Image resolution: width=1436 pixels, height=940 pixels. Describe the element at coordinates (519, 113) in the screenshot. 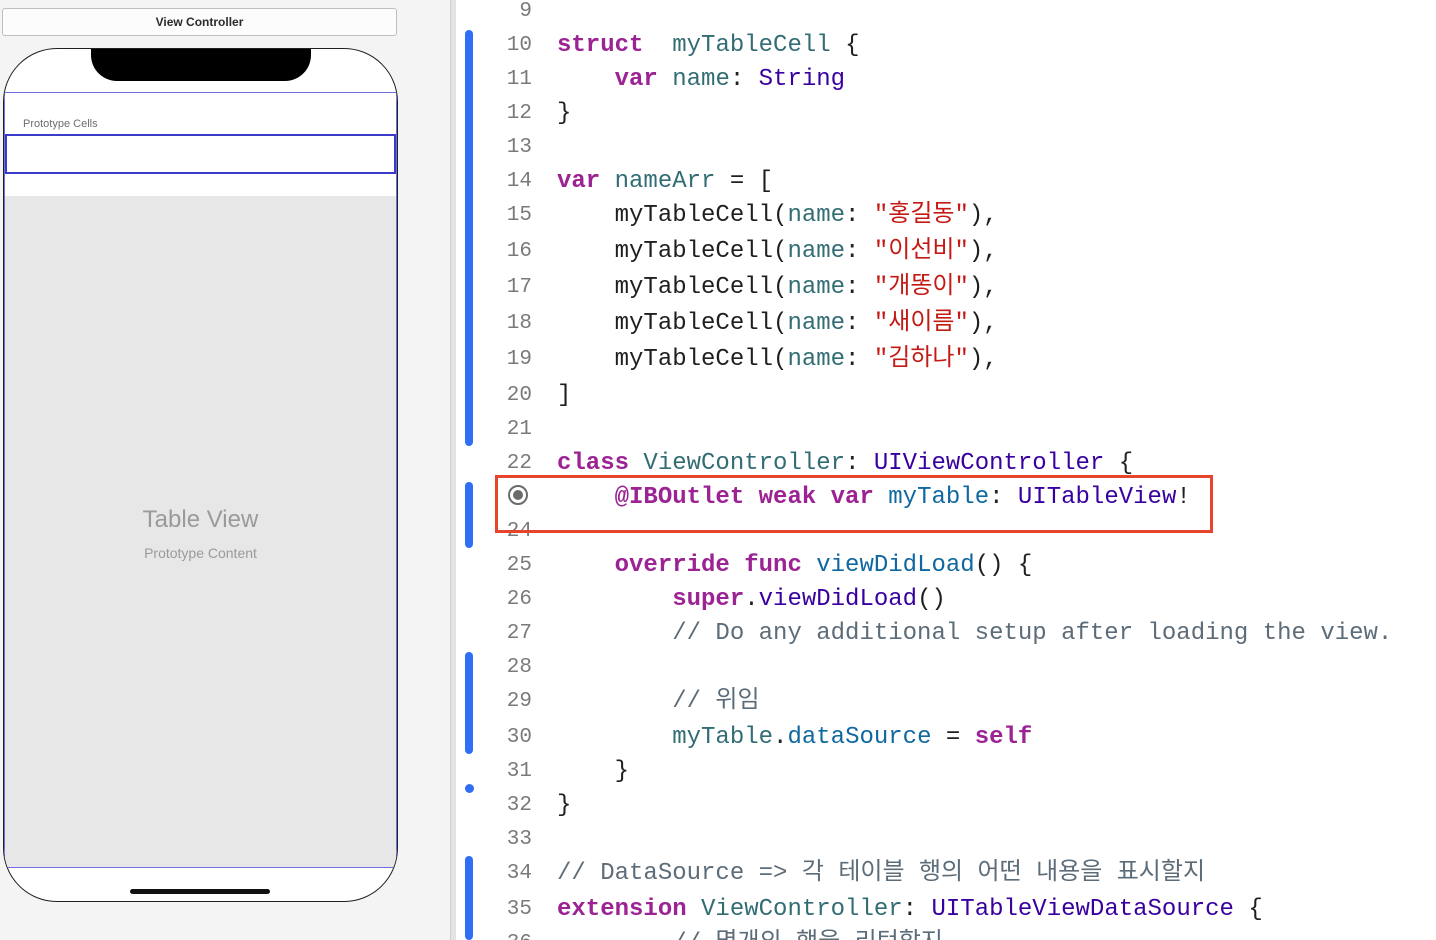

I see `line-number: 12` at that location.